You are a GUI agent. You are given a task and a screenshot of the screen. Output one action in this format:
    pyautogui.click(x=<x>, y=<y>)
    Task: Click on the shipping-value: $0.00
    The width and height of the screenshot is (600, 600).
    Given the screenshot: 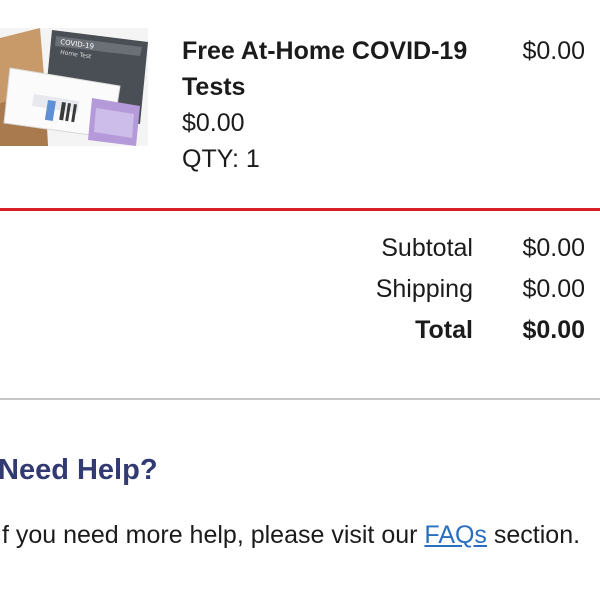 What is the action you would take?
    pyautogui.click(x=553, y=289)
    